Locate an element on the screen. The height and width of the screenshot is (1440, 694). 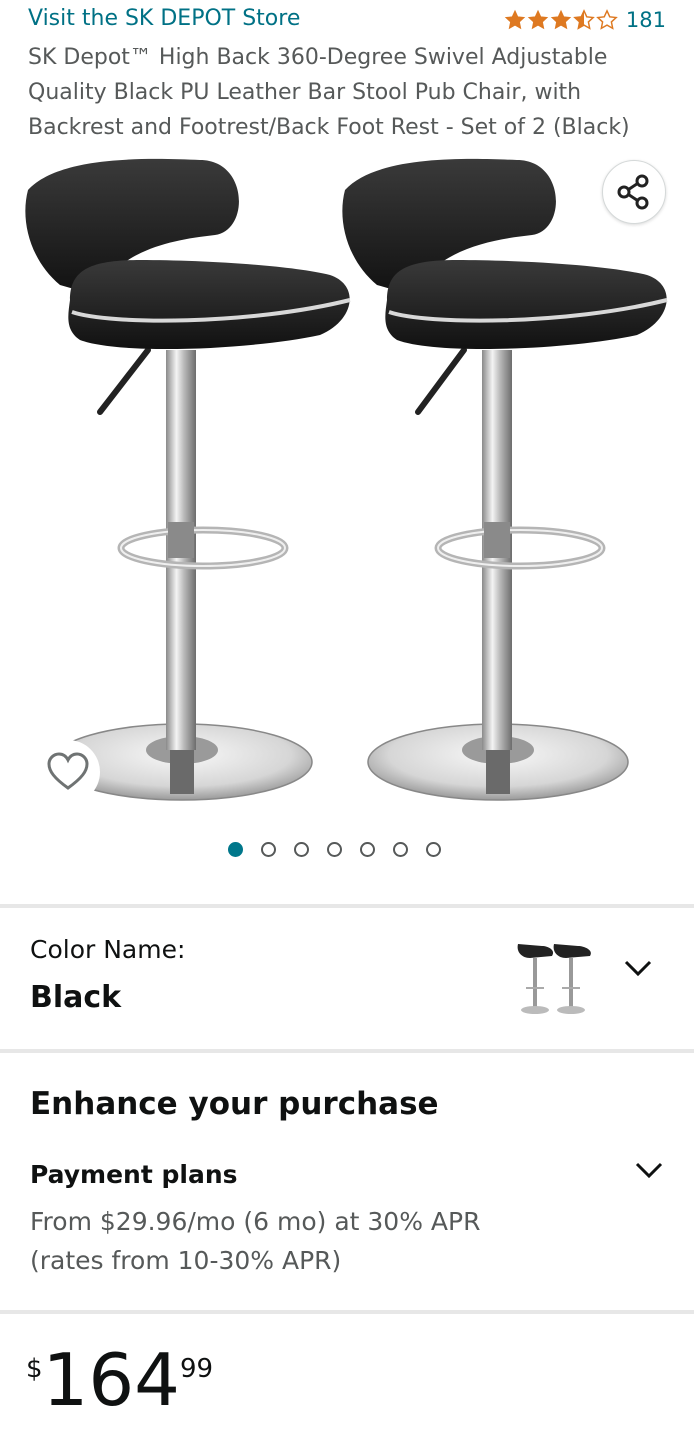
section-title: Enhance your purchase is located at coordinates (234, 1104).